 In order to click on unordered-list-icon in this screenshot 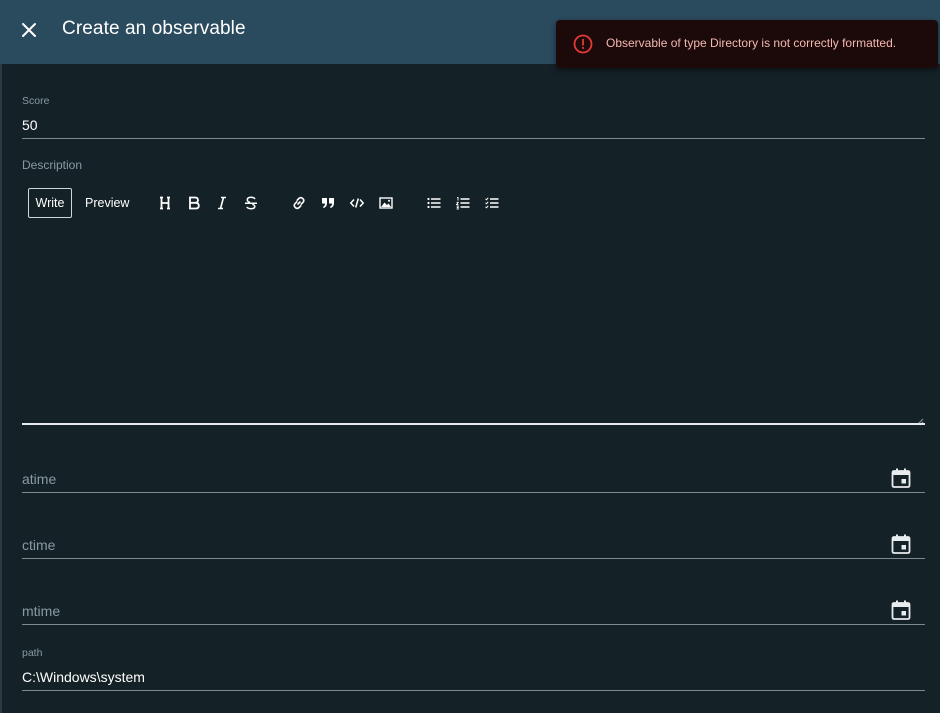, I will do `click(434, 203)`.